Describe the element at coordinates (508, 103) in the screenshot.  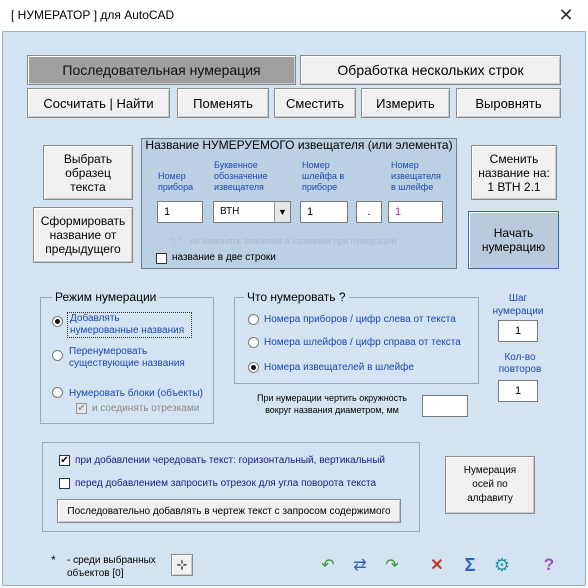
I see `align-button: Выровнять` at that location.